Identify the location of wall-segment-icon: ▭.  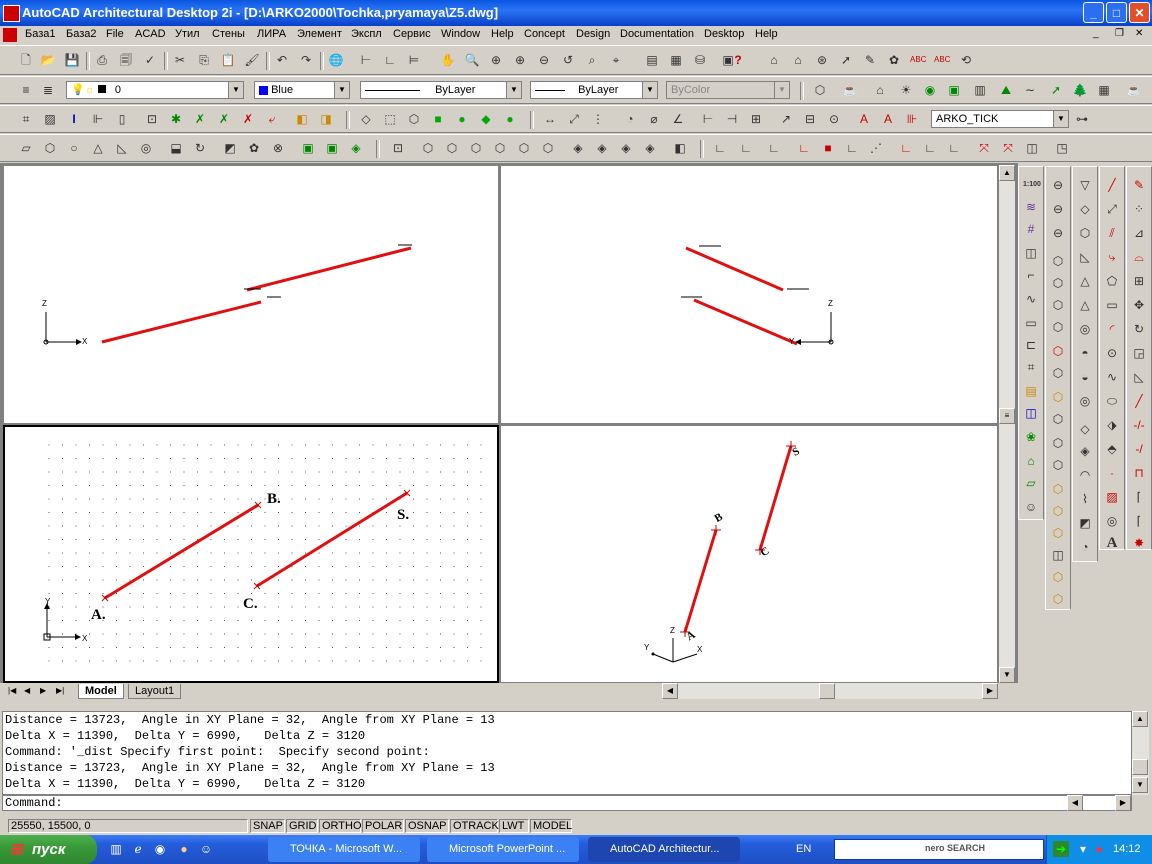
(1031, 323).